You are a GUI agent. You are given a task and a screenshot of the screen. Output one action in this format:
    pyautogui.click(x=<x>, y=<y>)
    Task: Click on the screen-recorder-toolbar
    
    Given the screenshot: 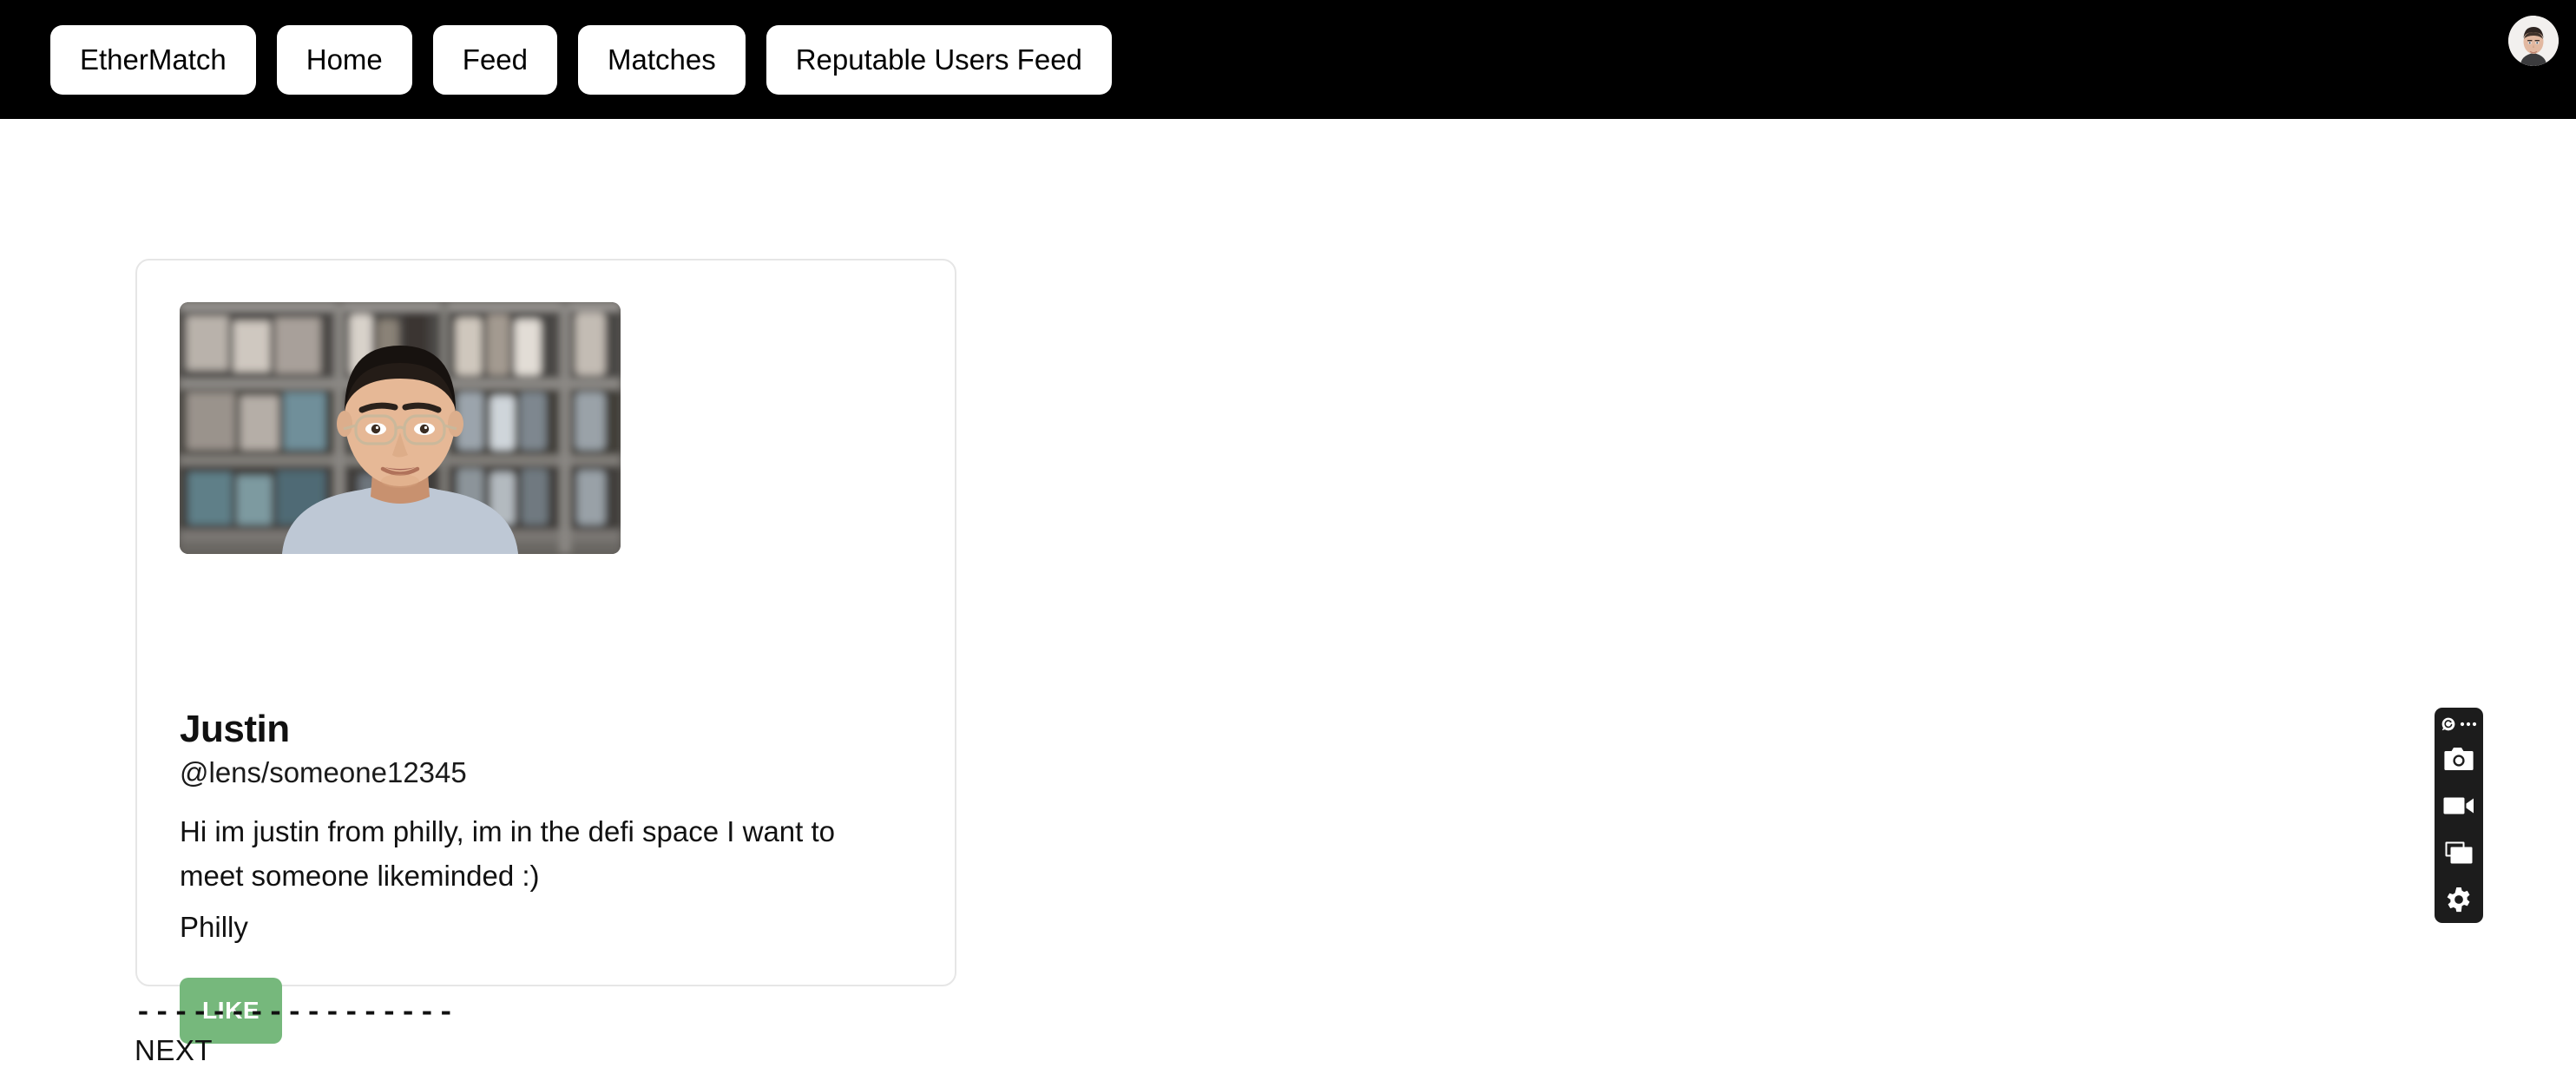 What is the action you would take?
    pyautogui.click(x=2459, y=815)
    